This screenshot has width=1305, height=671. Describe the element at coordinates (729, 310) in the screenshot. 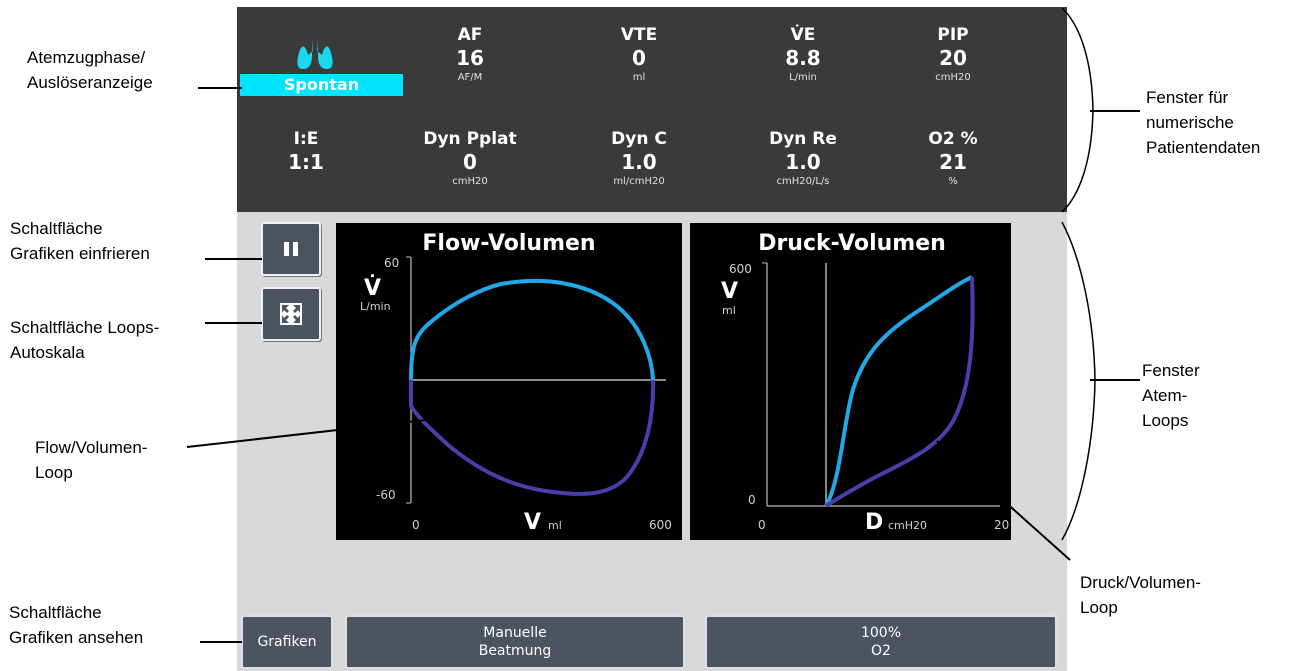

I see `y-axis-unit: ml` at that location.